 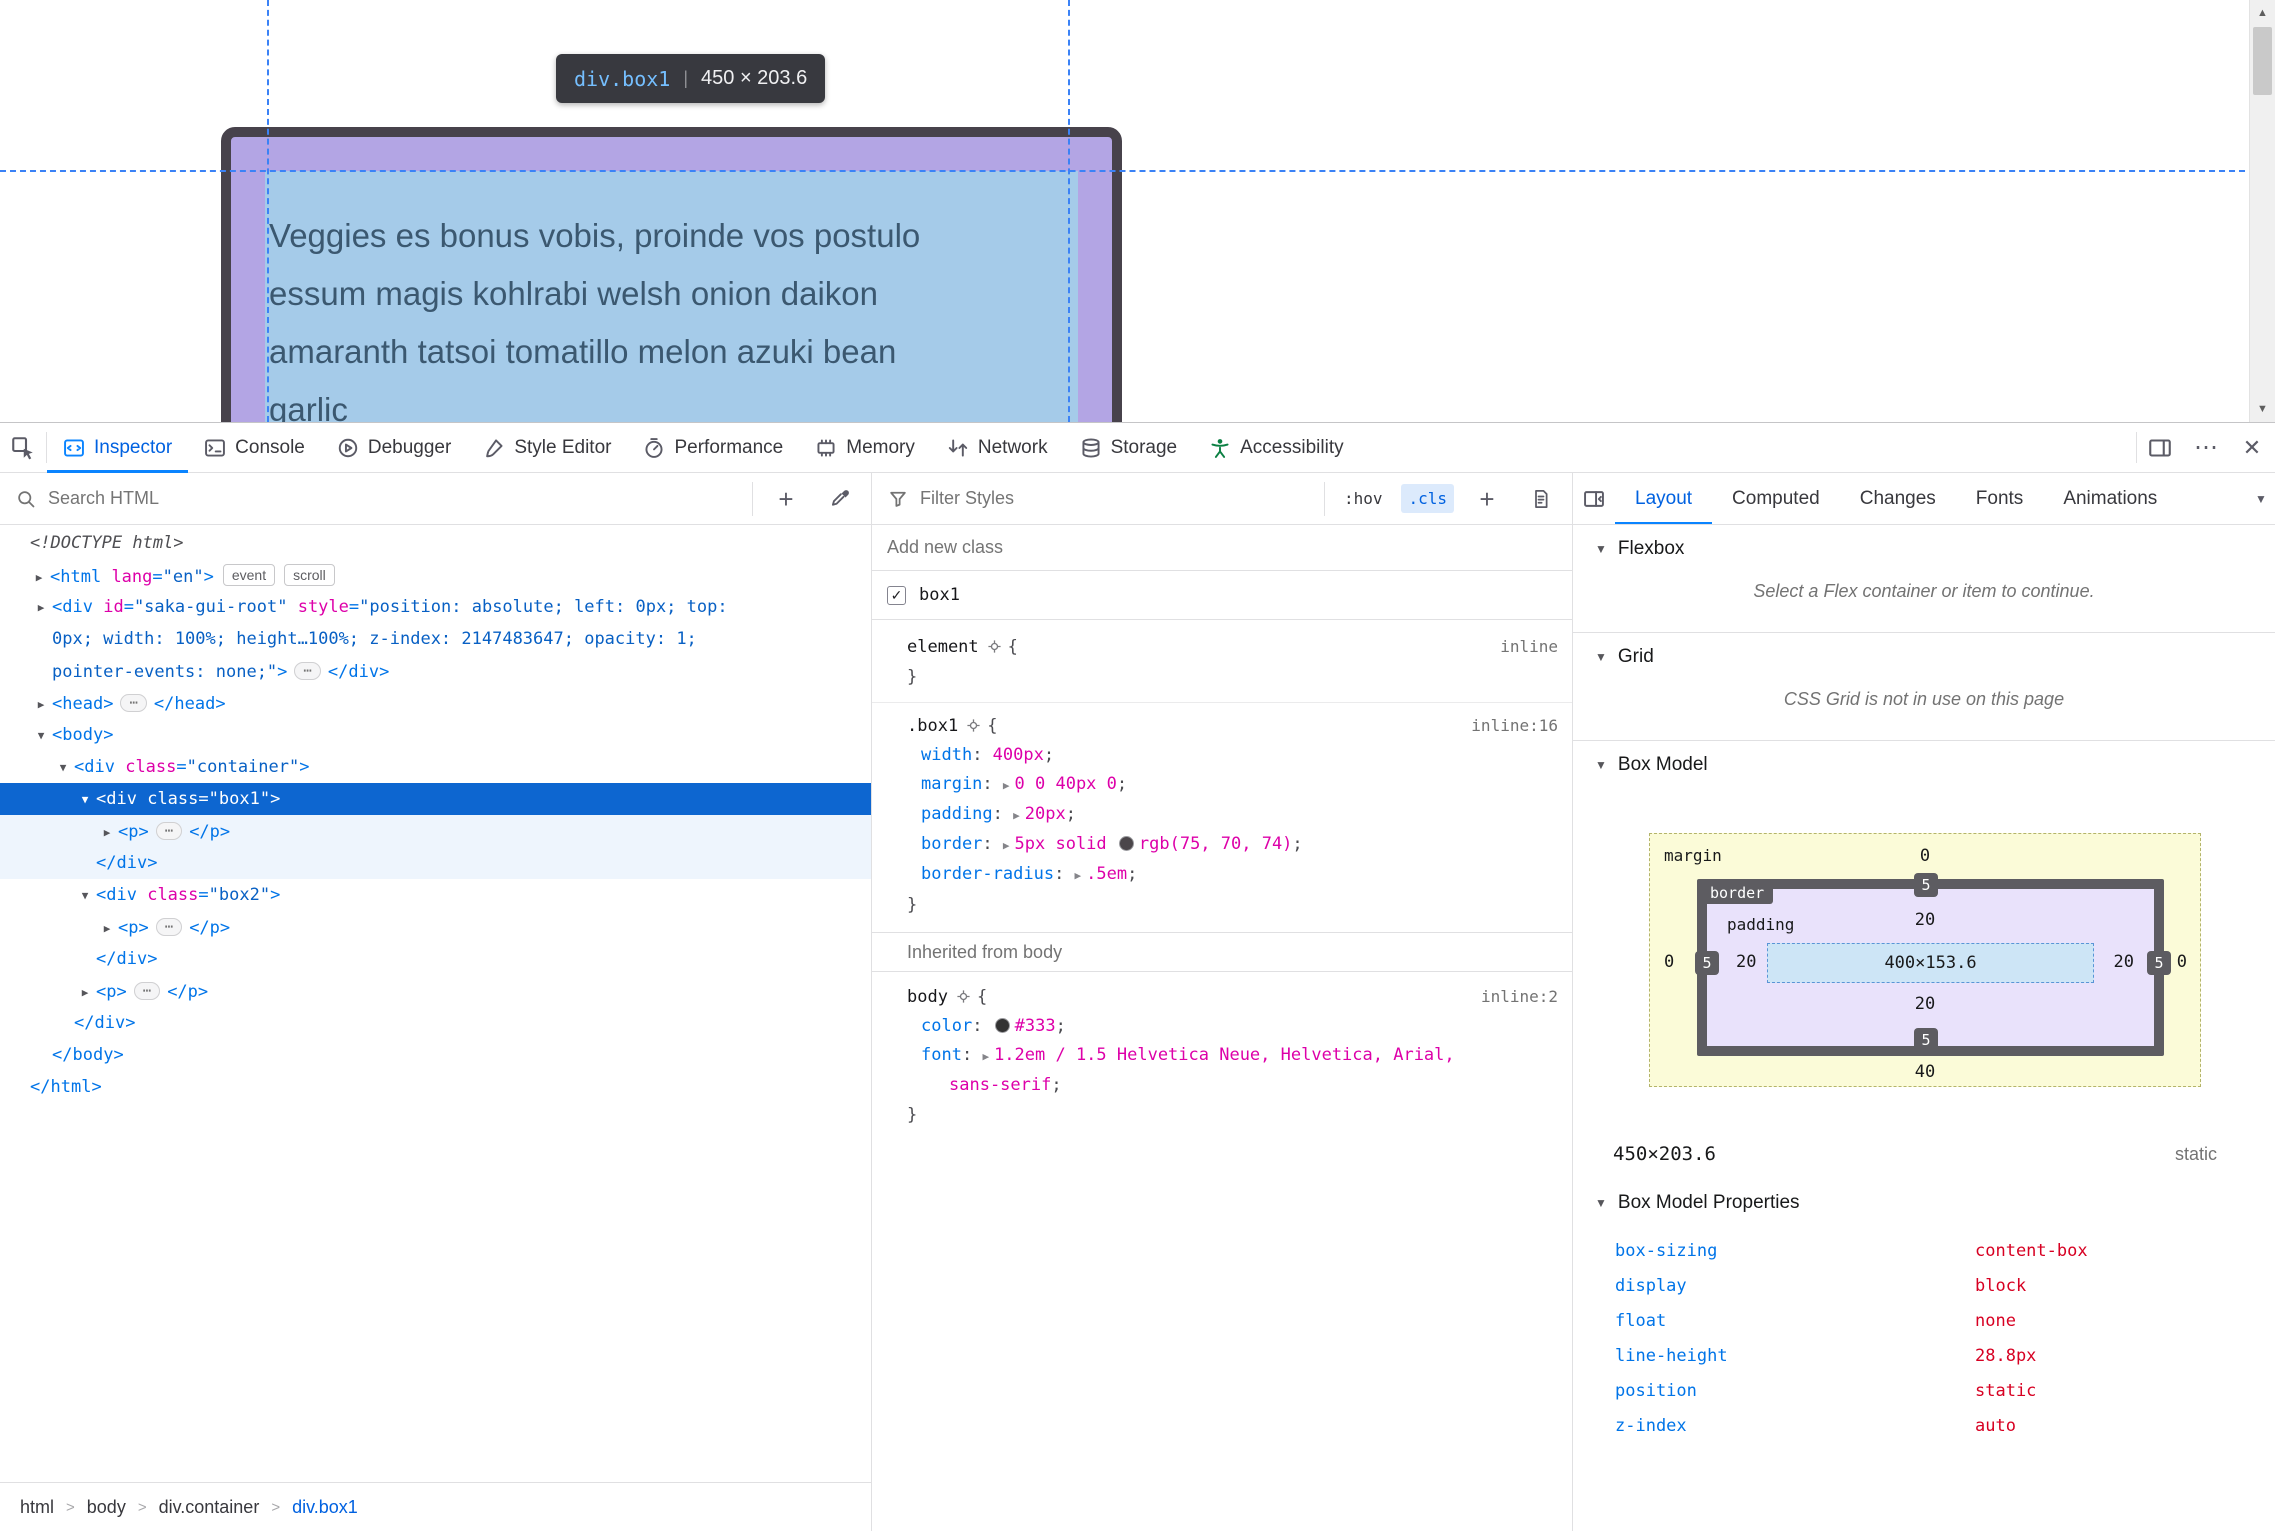 I want to click on tab-fonts: Fonts, so click(x=2000, y=498).